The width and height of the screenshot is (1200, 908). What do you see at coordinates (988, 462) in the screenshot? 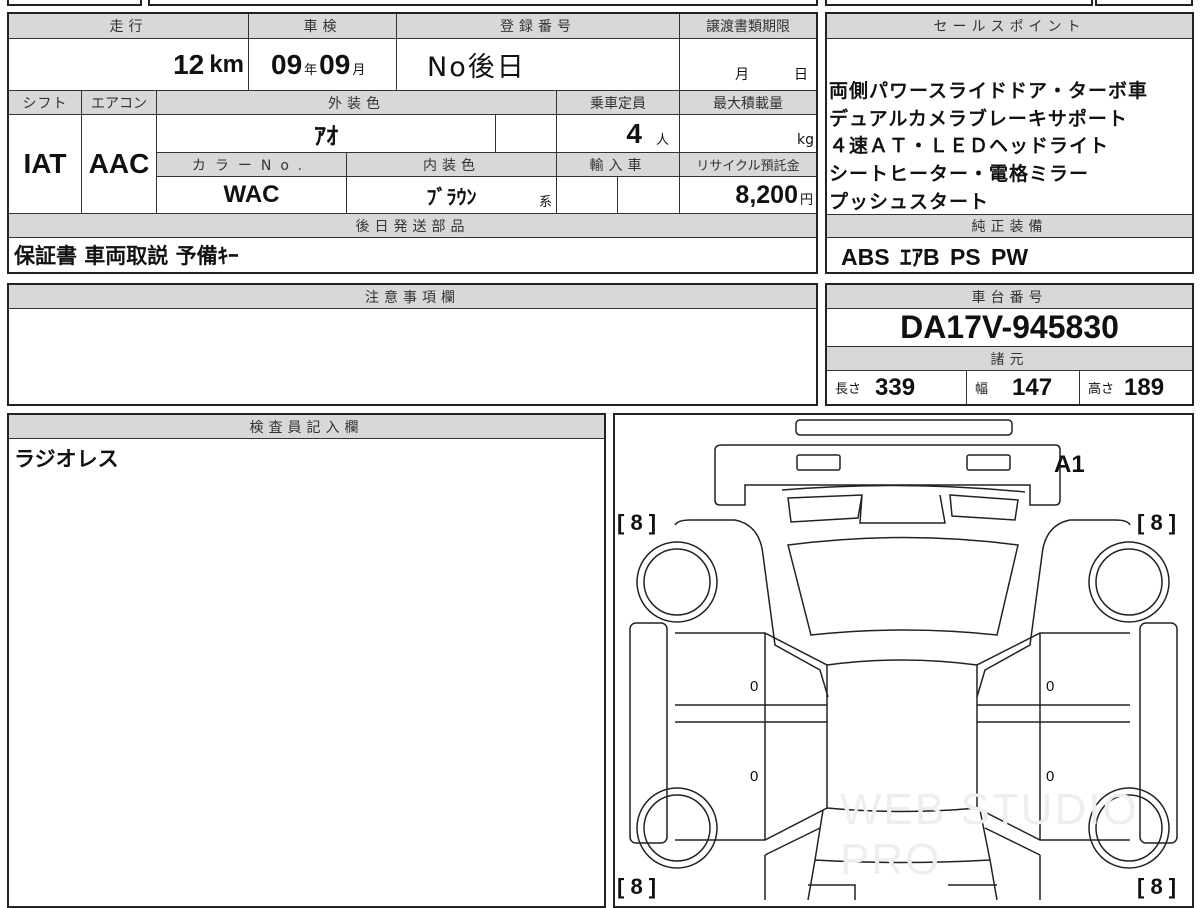
I see `headlight-right` at bounding box center [988, 462].